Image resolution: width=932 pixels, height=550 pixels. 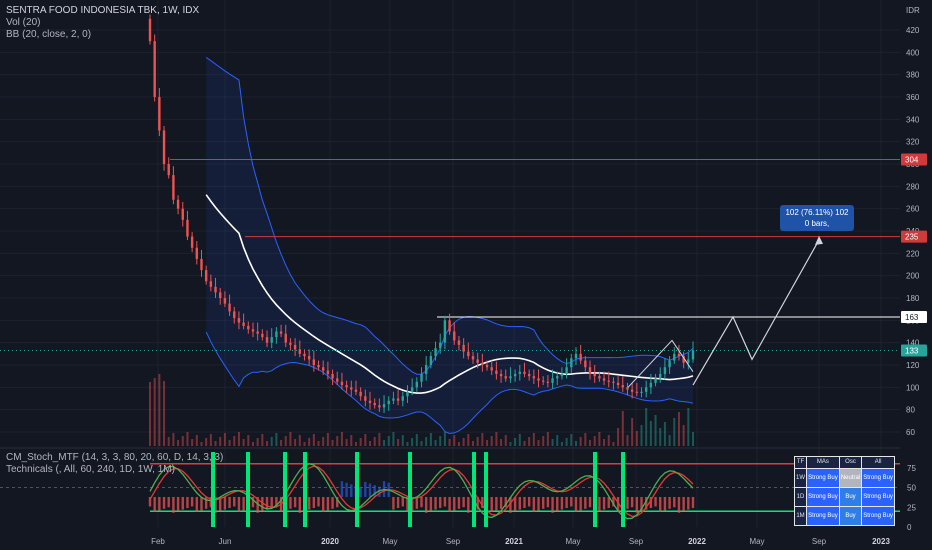 What do you see at coordinates (817, 223) in the screenshot?
I see `measure-bars: 0 bars,` at bounding box center [817, 223].